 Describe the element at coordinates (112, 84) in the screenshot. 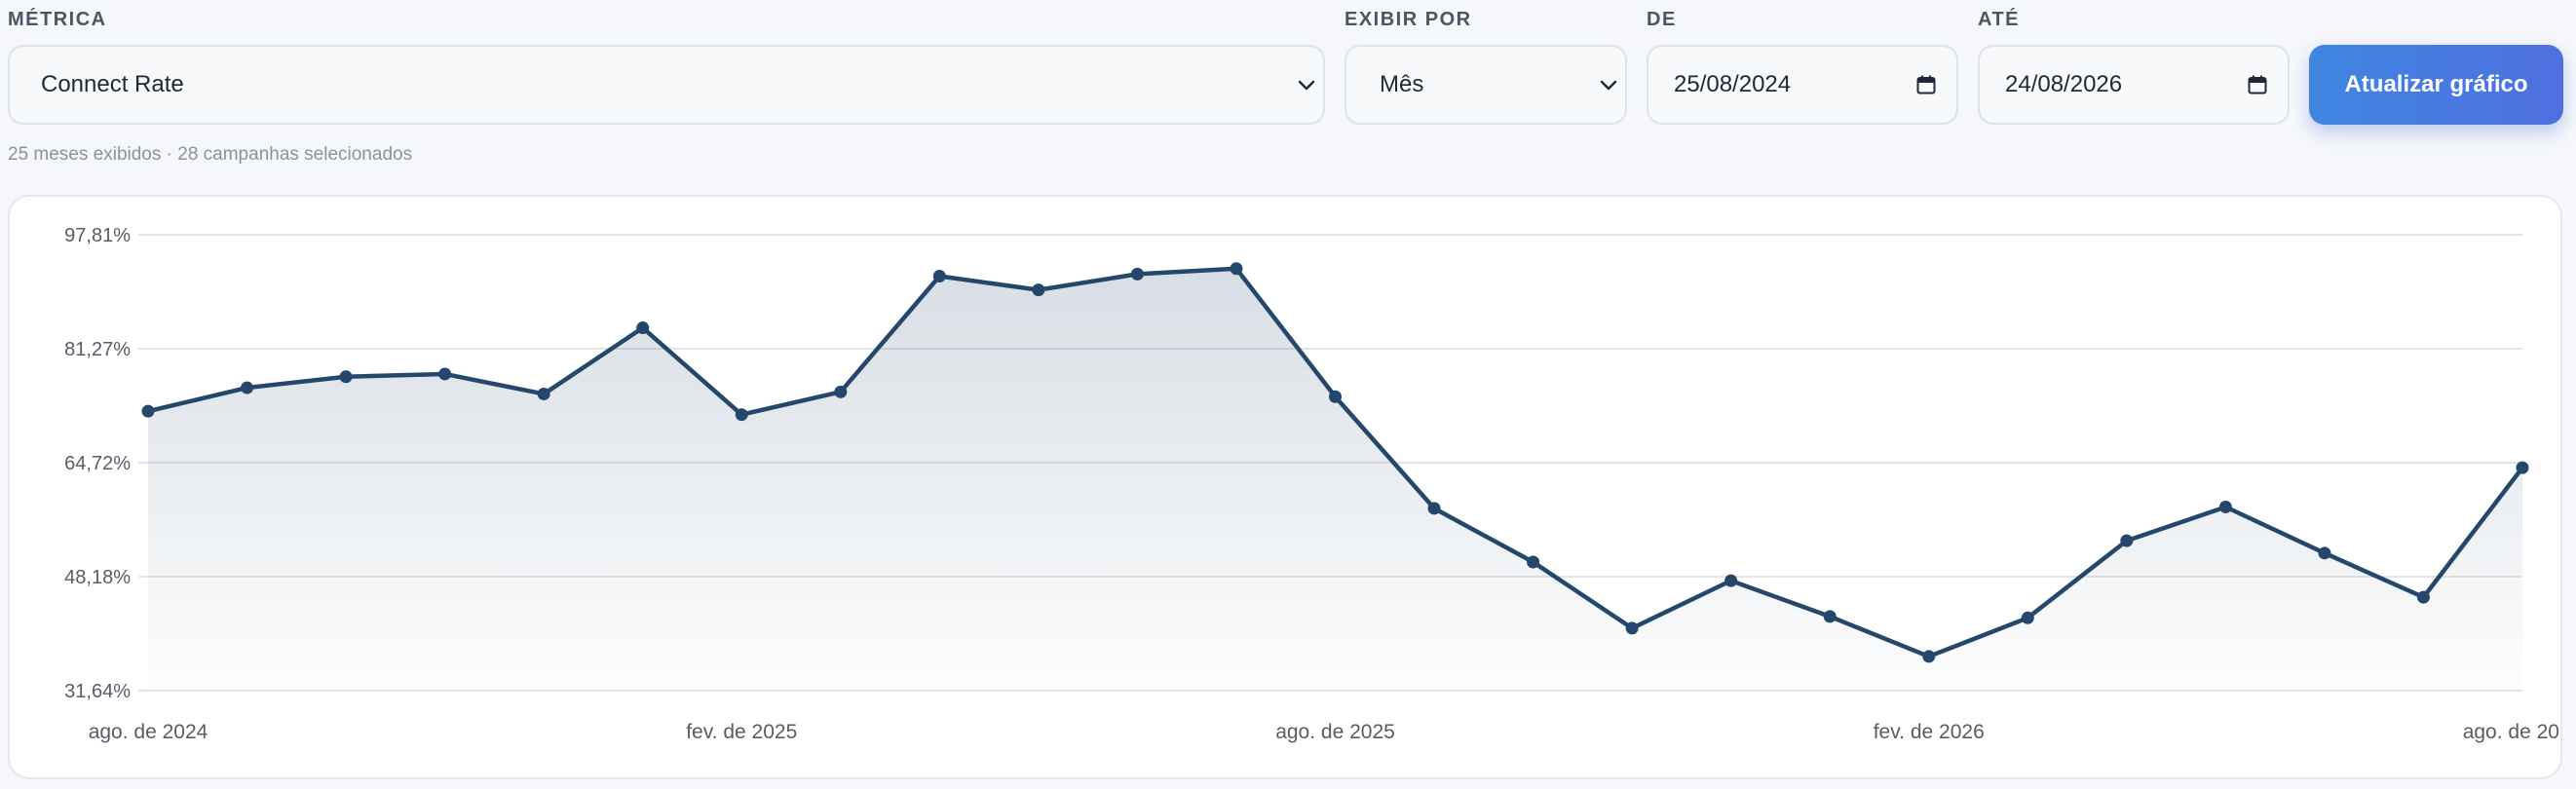

I see `metric-select-value: Connect Rate` at that location.